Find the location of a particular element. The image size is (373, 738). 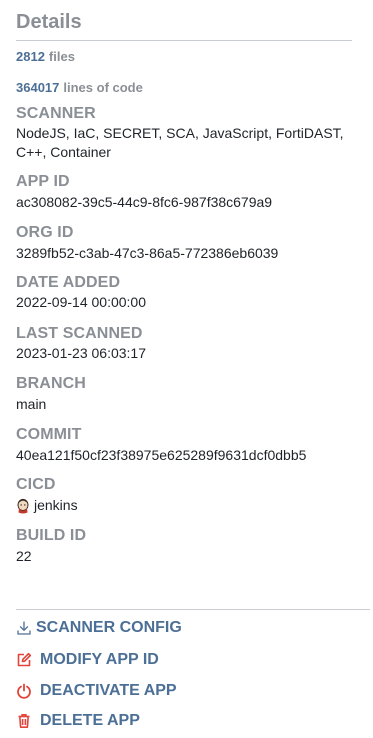

scanner-config-button: SCANNER CONFIG is located at coordinates (99, 628).